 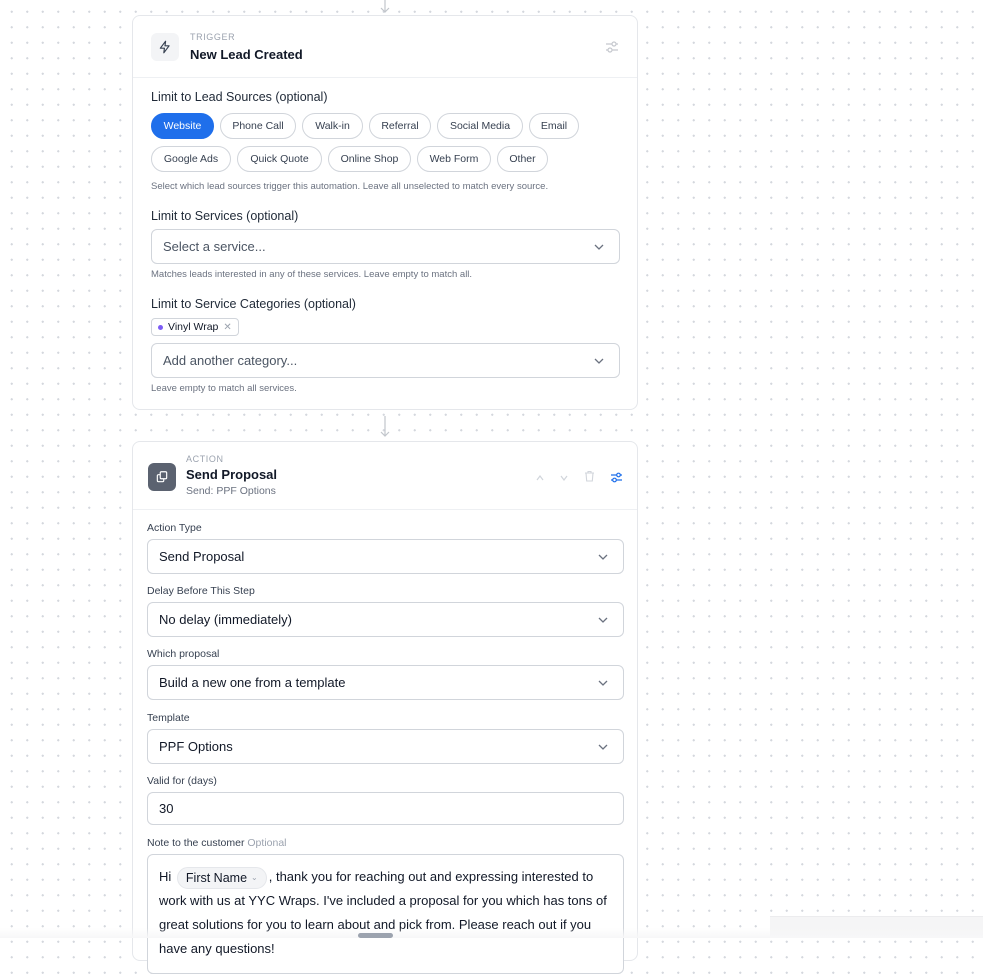 I want to click on remove-tag-icon: ✕, so click(x=227, y=327).